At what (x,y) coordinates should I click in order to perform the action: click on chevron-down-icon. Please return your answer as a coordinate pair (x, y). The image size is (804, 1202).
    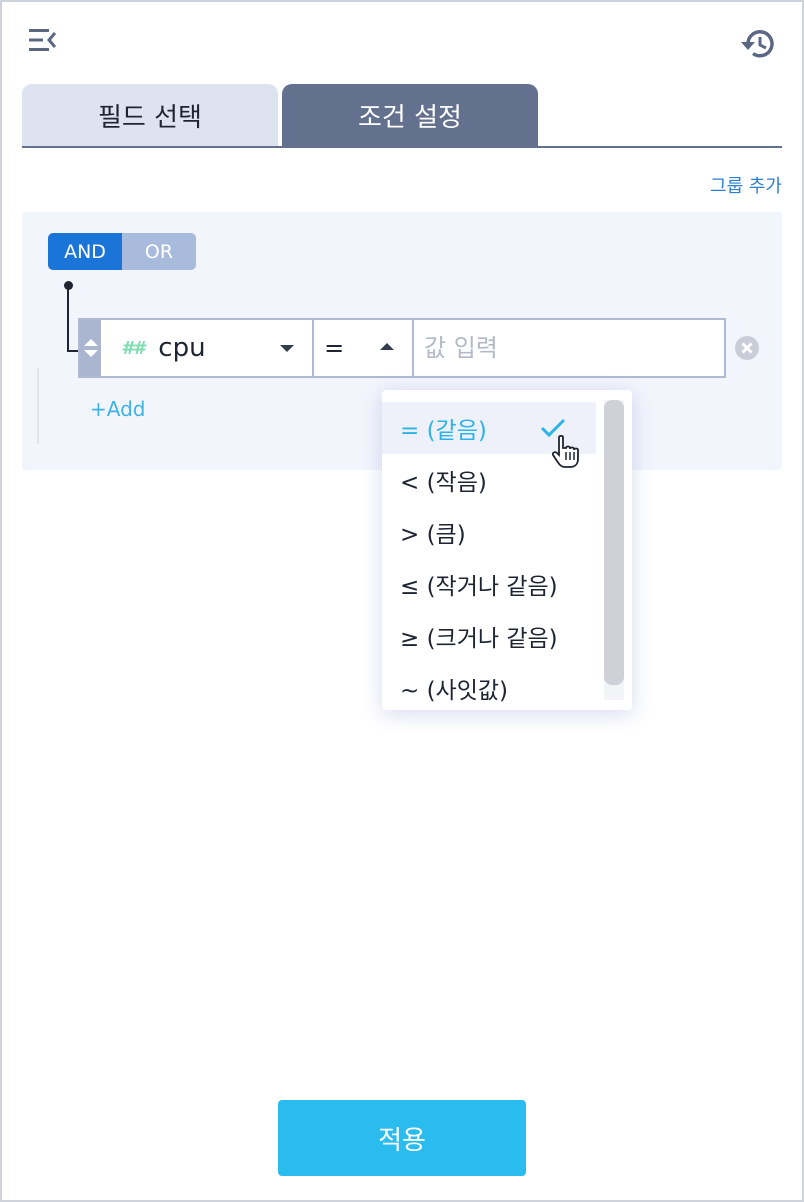
    Looking at the image, I should click on (287, 348).